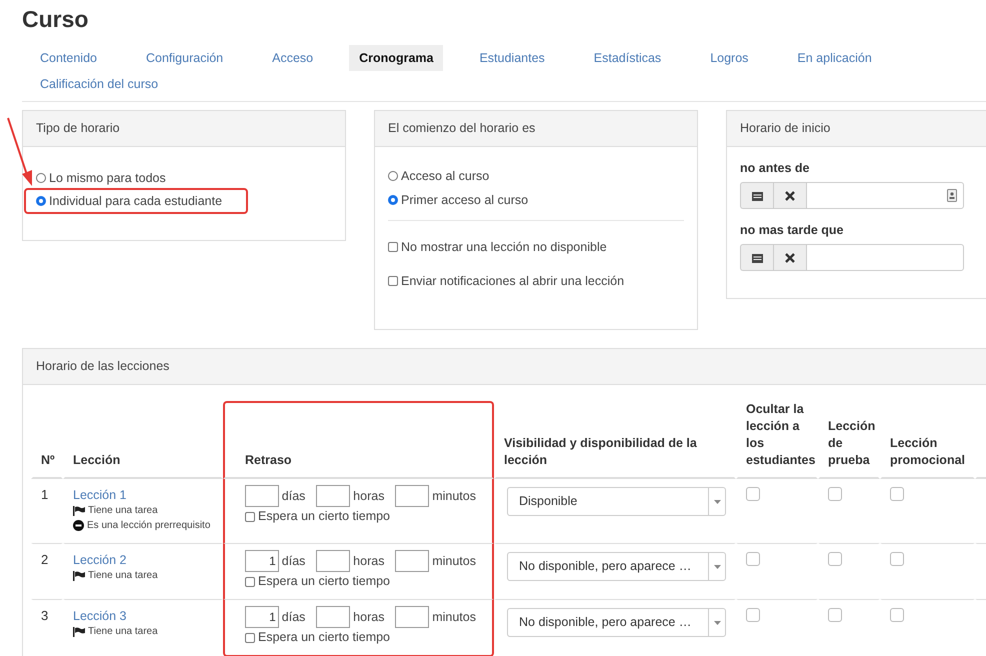 Image resolution: width=986 pixels, height=656 pixels. I want to click on lesson-link: Lección 3, so click(100, 616).